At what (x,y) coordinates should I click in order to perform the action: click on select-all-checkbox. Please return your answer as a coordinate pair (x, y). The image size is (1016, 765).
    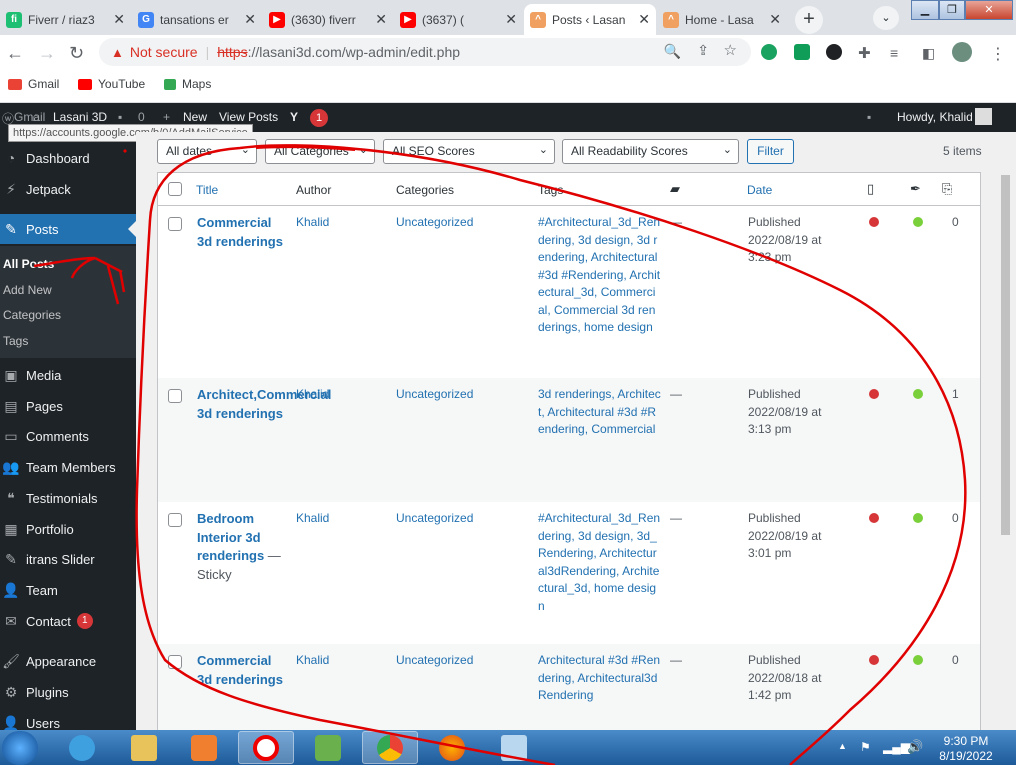
    Looking at the image, I should click on (175, 189).